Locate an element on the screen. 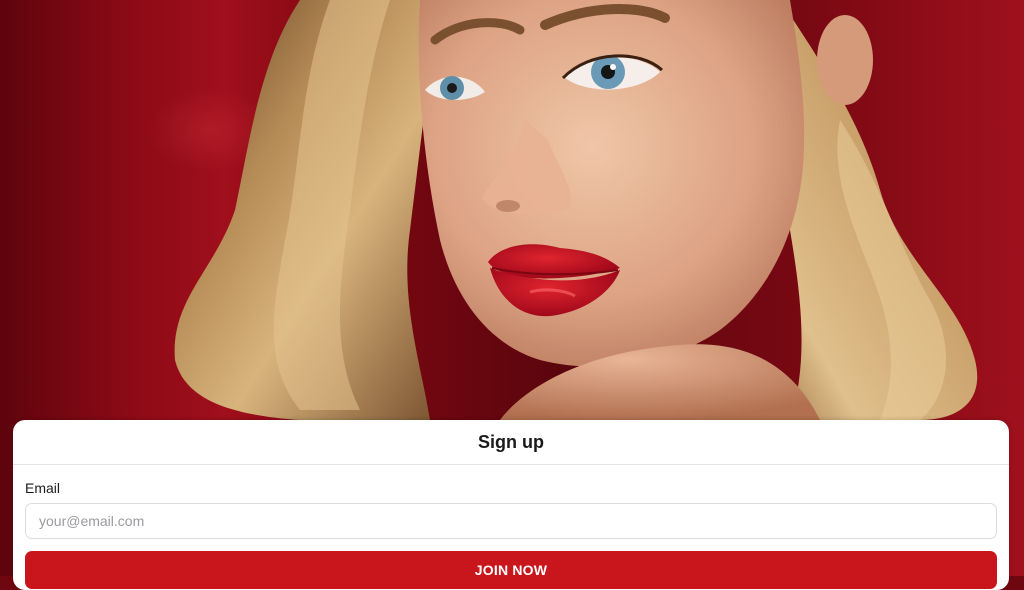  signup-title: Sign up is located at coordinates (511, 441).